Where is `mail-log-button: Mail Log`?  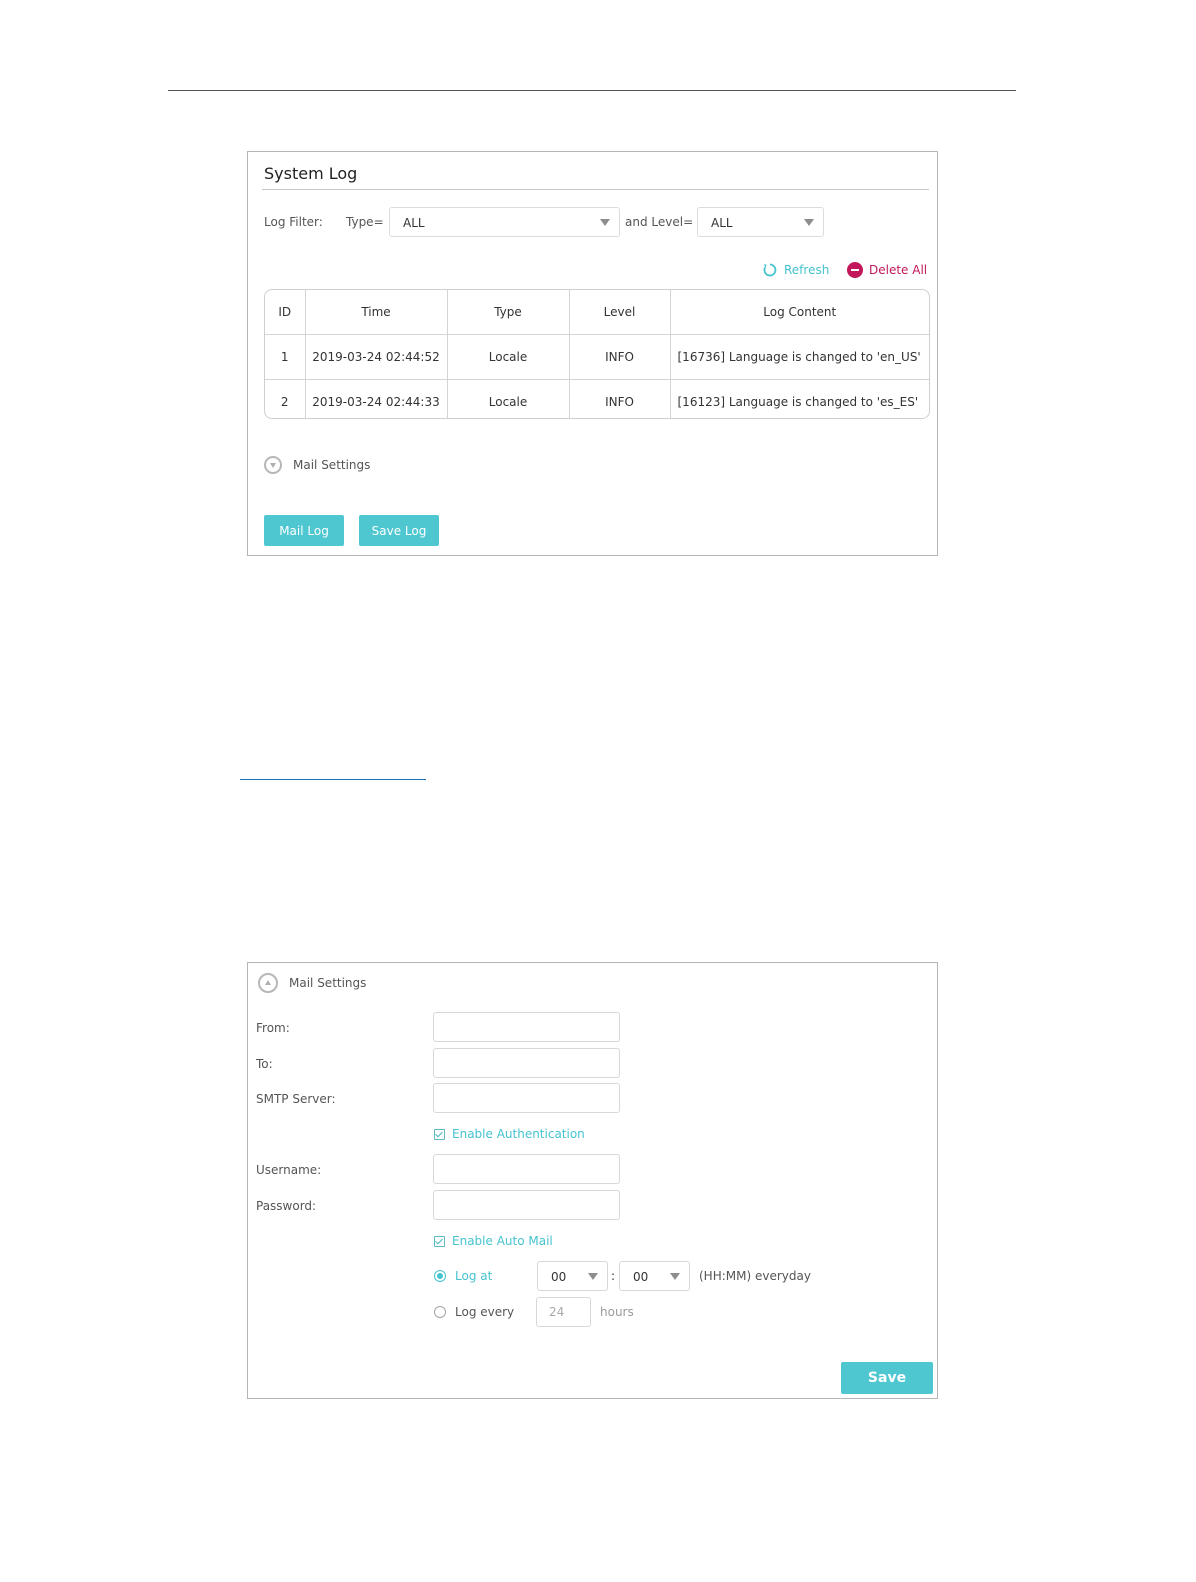 mail-log-button: Mail Log is located at coordinates (304, 530).